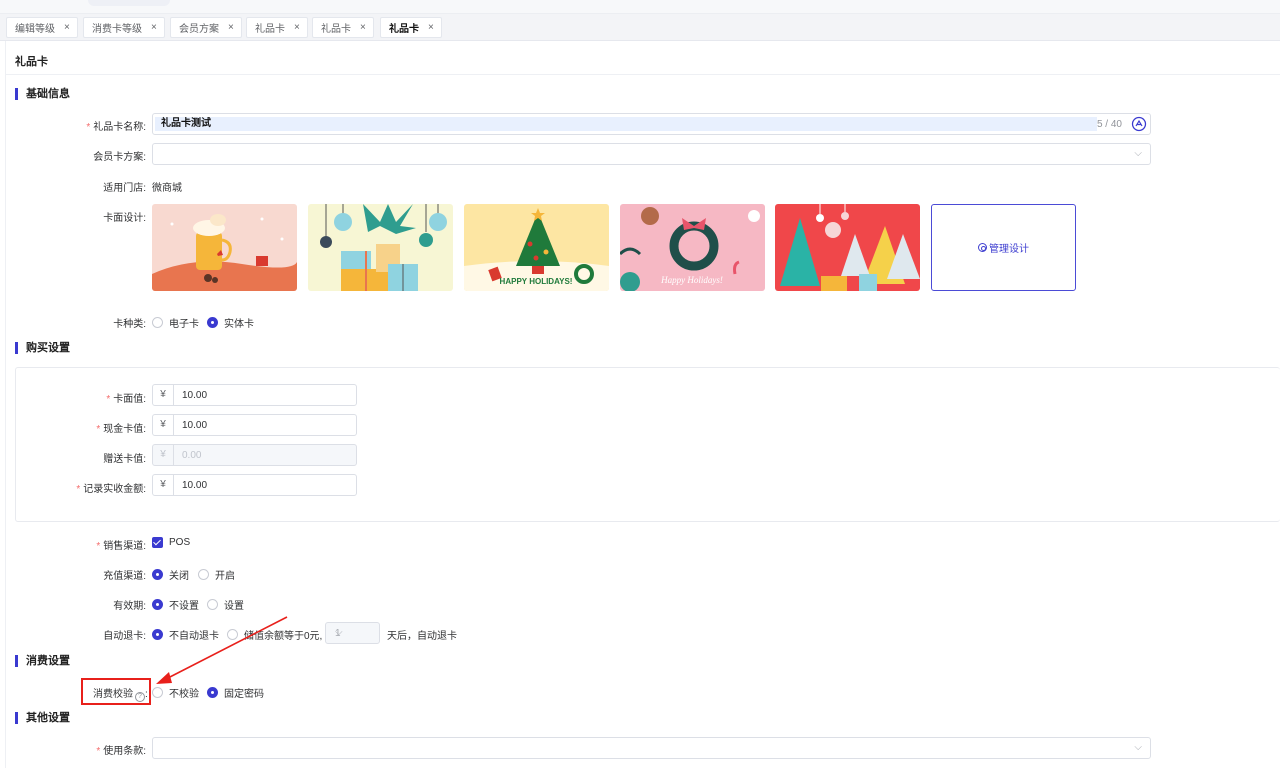 This screenshot has height=768, width=1280. I want to click on tab-gift-card-2: 礼品卡 ×, so click(343, 27).